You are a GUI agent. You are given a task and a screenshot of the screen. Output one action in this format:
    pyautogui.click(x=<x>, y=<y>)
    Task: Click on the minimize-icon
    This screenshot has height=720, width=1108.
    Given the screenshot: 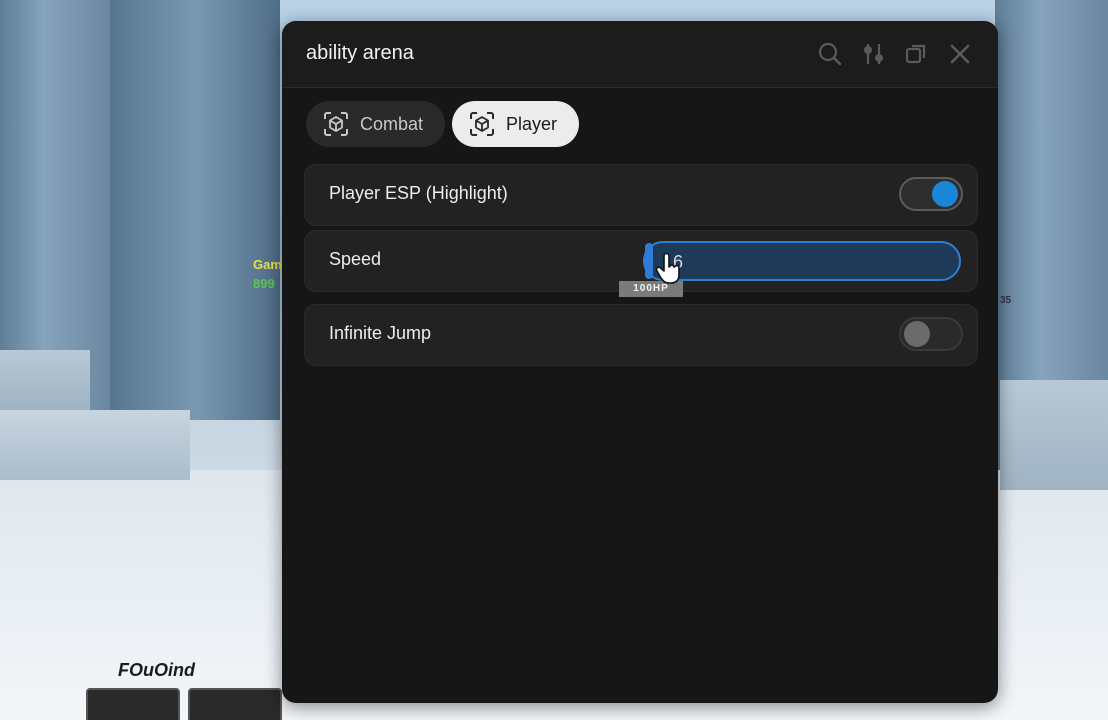 What is the action you would take?
    pyautogui.click(x=916, y=54)
    